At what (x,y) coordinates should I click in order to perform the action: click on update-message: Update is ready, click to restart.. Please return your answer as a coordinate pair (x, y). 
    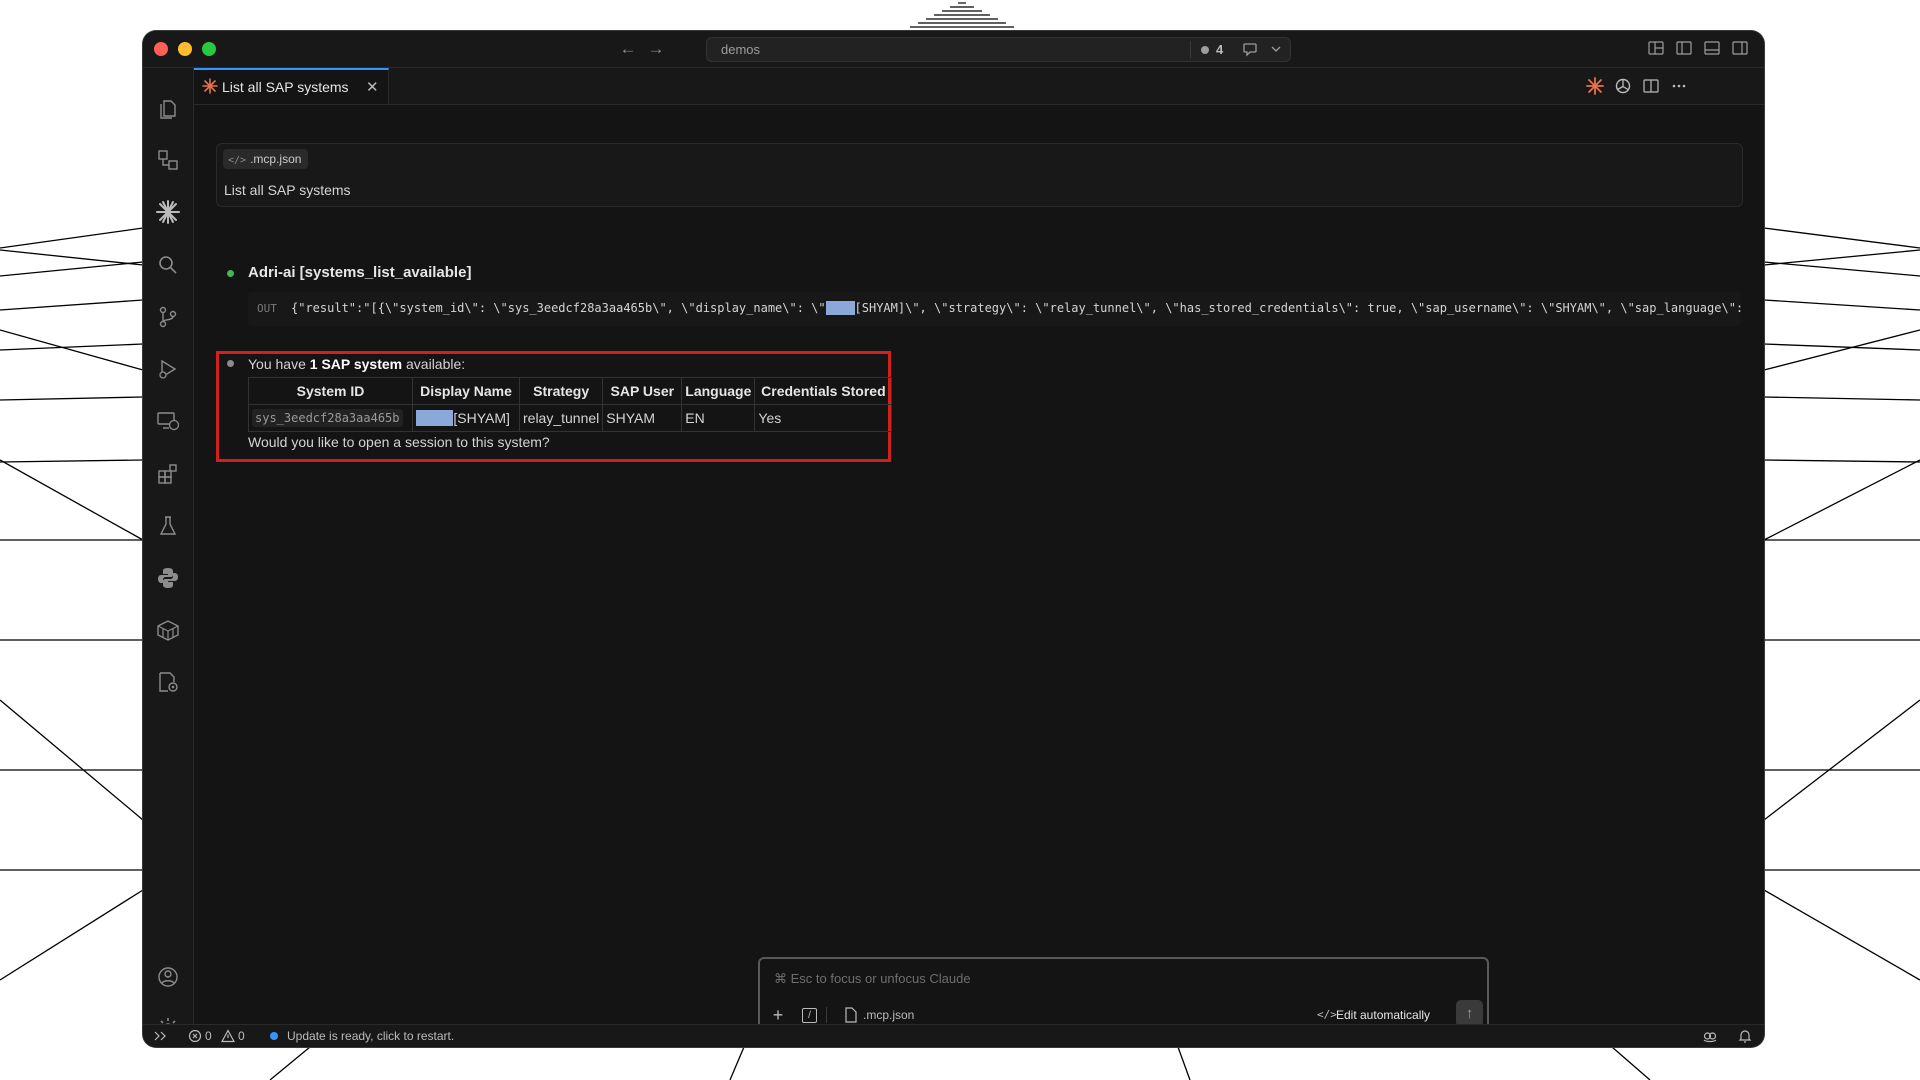
    Looking at the image, I should click on (370, 1036).